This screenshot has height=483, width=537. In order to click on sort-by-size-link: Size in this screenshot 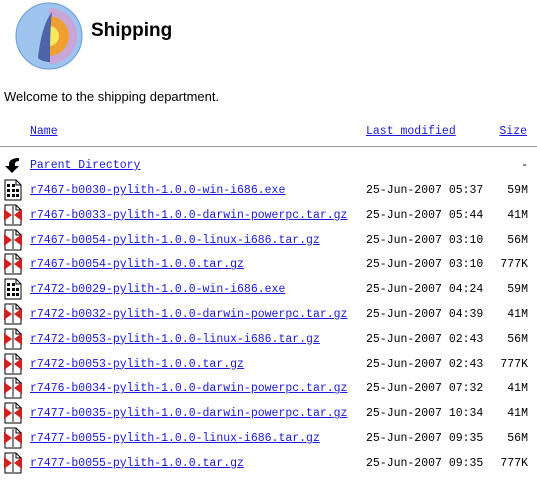, I will do `click(513, 131)`.